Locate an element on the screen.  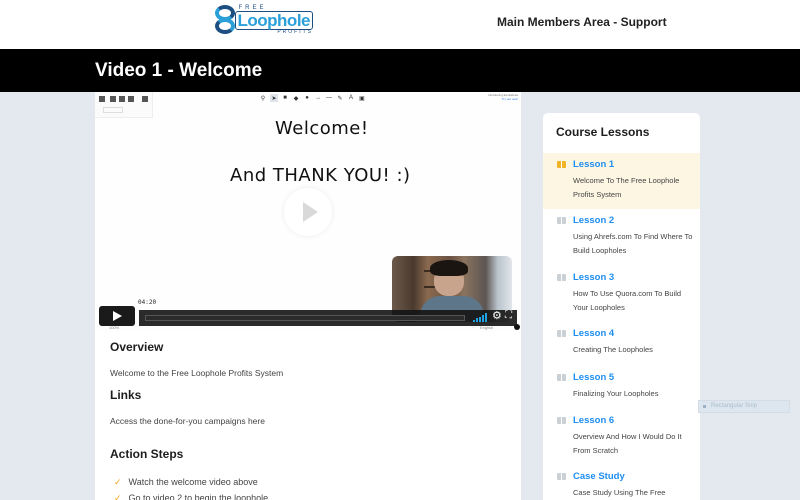
settings-gear-icon: ⚙ is located at coordinates (497, 316).